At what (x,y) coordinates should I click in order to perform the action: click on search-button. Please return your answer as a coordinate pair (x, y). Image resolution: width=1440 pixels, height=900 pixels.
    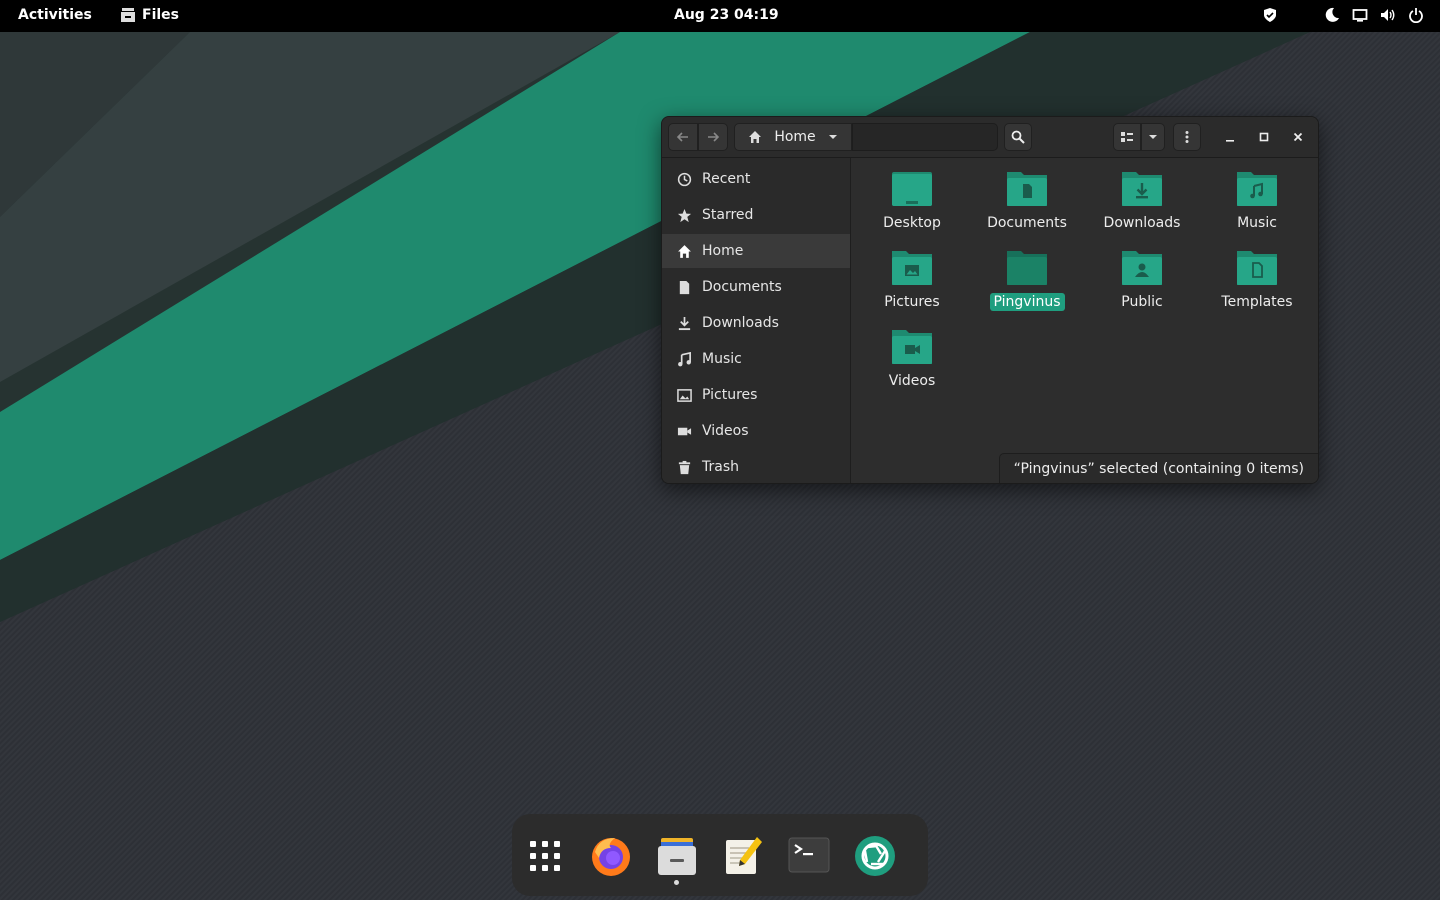
    Looking at the image, I should click on (1018, 137).